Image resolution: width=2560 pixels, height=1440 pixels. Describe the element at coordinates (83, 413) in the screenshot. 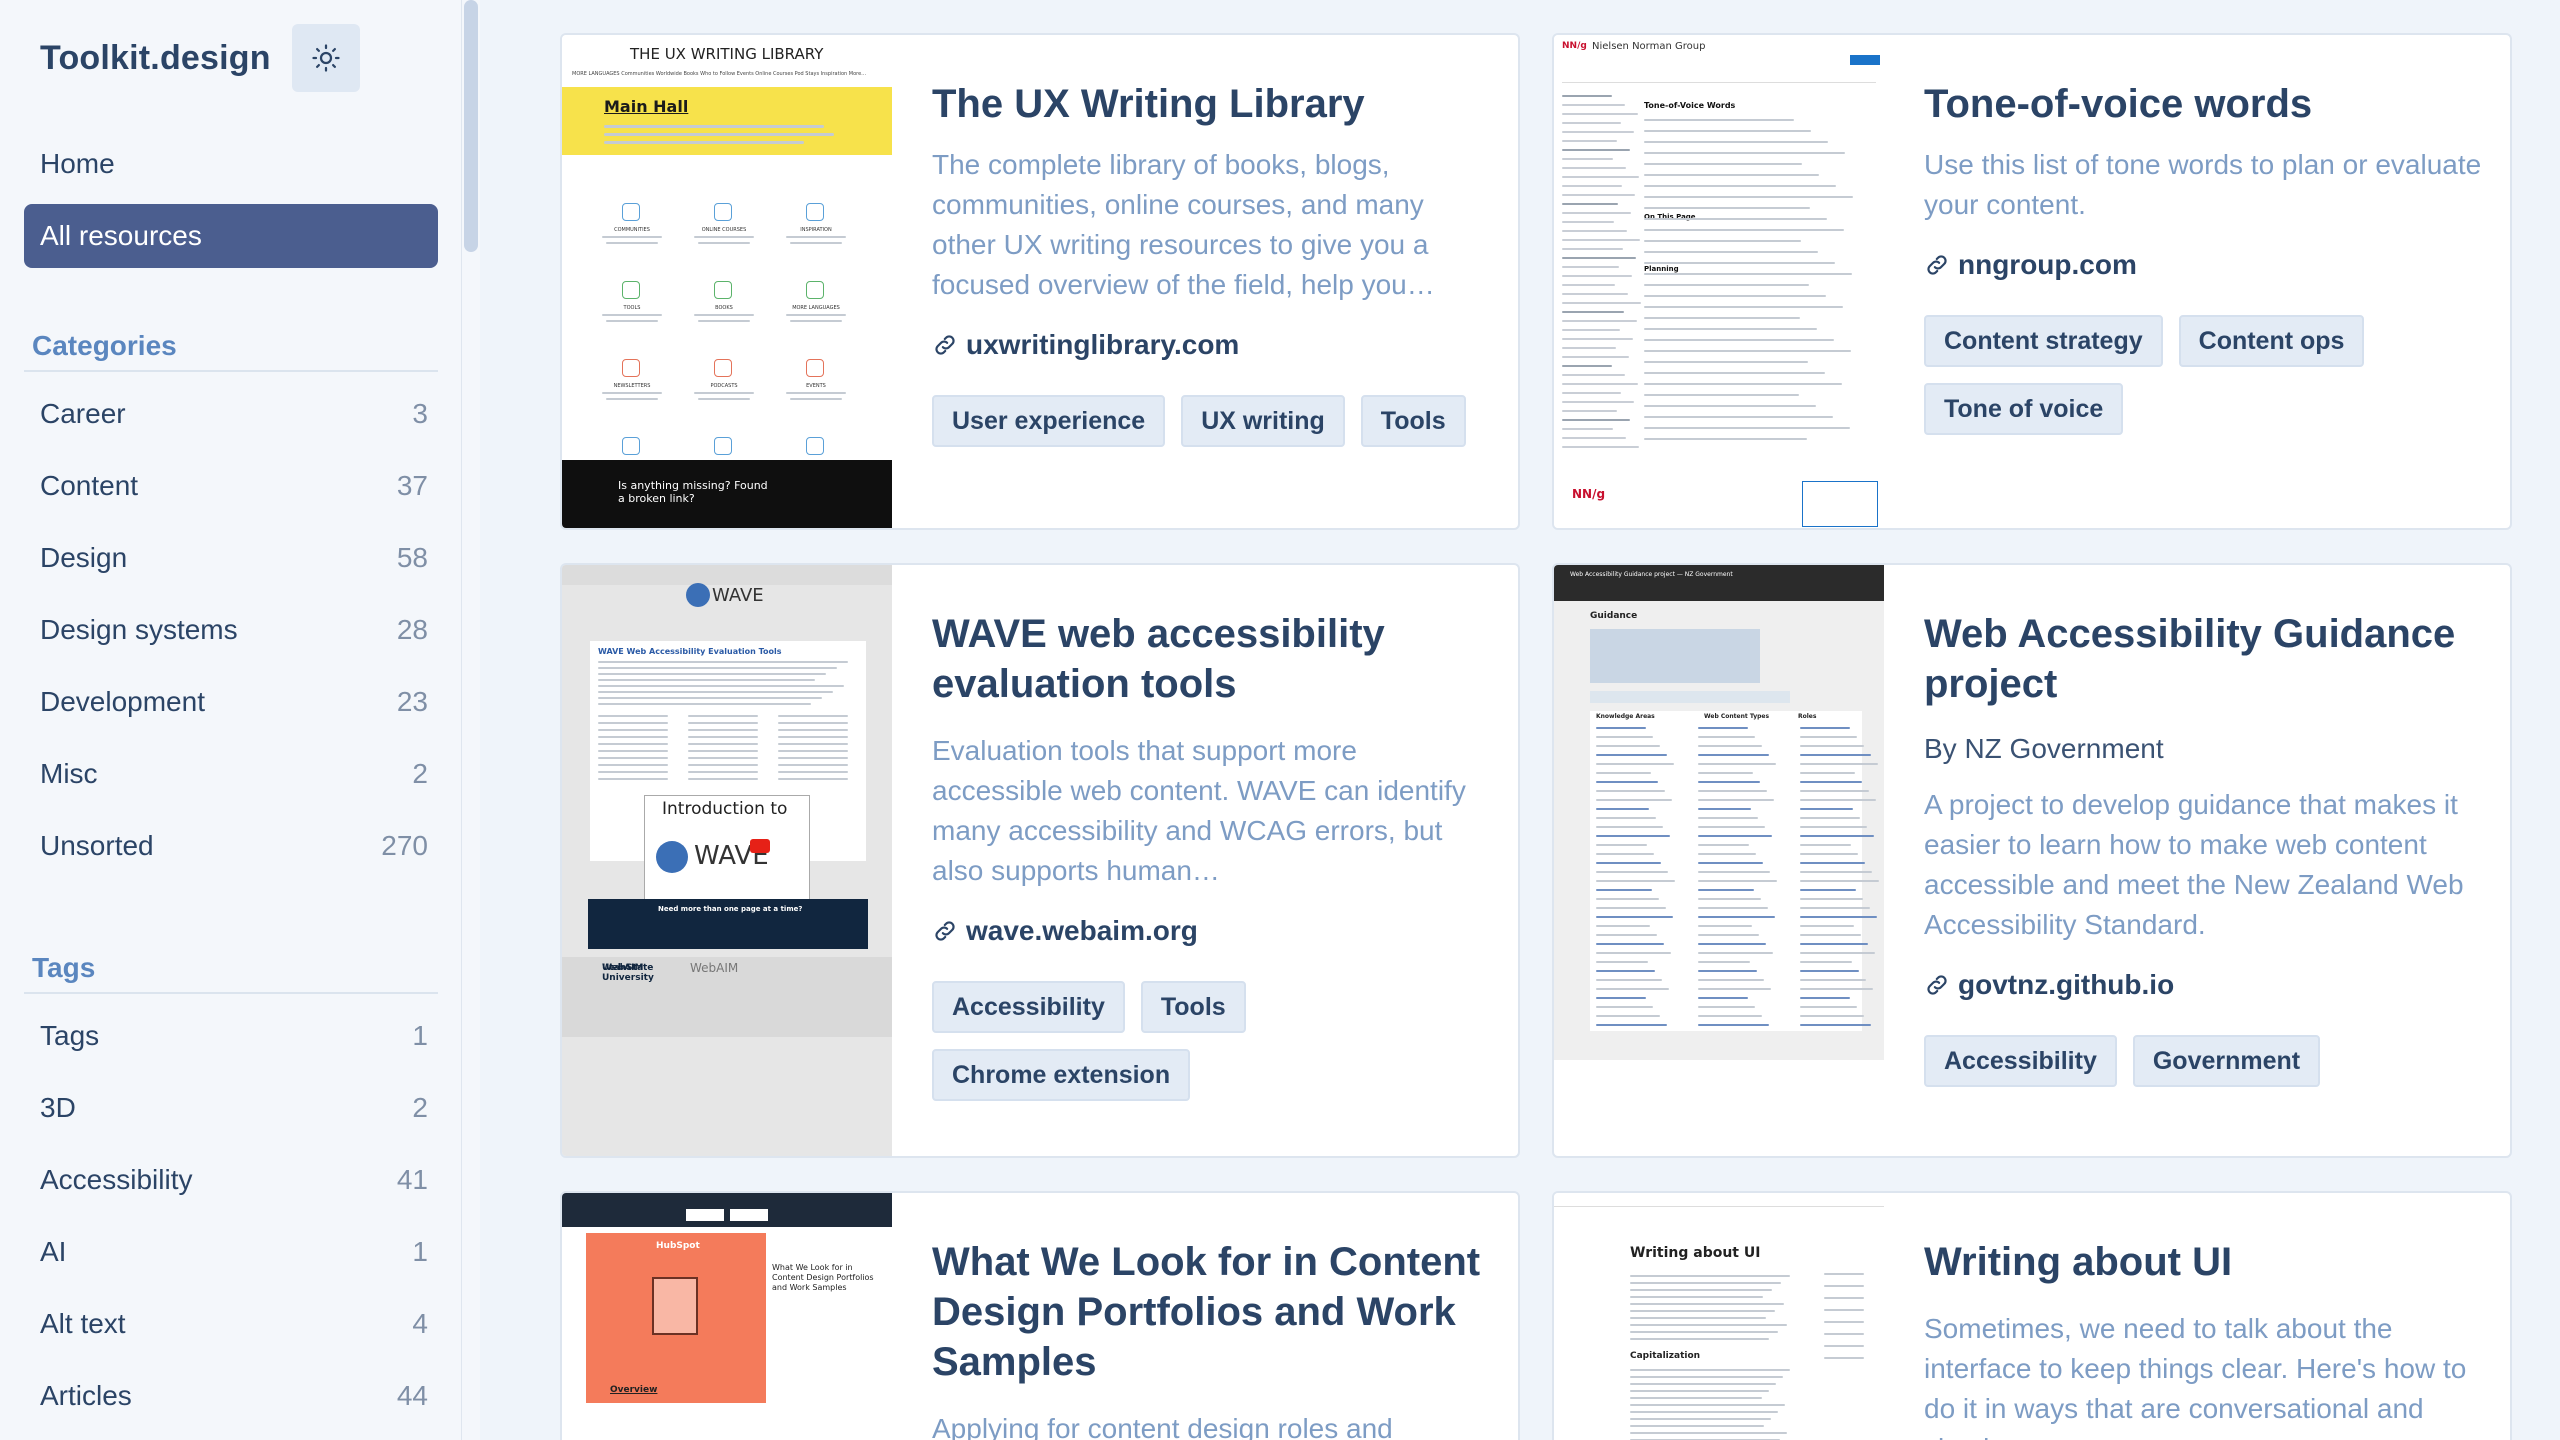

I see `category-label: Career` at that location.